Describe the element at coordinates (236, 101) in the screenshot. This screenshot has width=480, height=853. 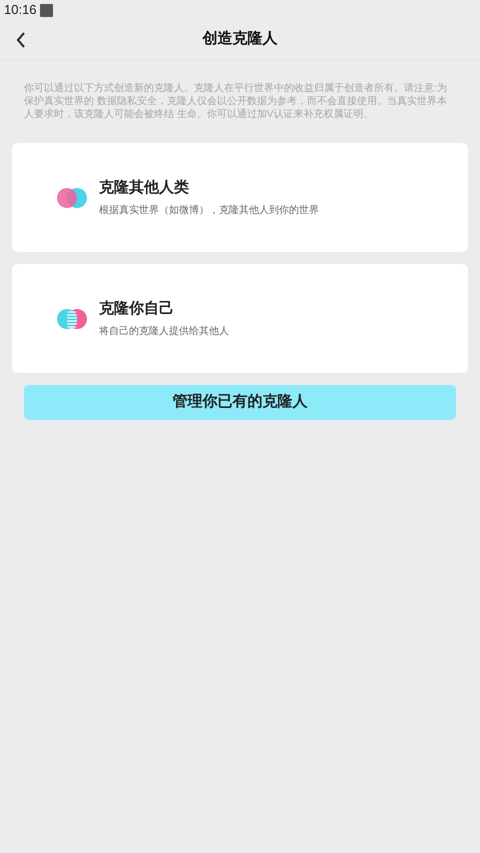
I see `intro-text: 你可以通过以下方式创造新的克隆人。克隆人在平行世界中的收益归属于创造者所有。请注意:为保护真实世界的 数据隐私安全，克隆人仅会以公开数据为参考，而不会直接使用。当真实世界本人要求时，该克隆人可能会被终结 生命。你可以通过加V认证来补充权属证明。` at that location.